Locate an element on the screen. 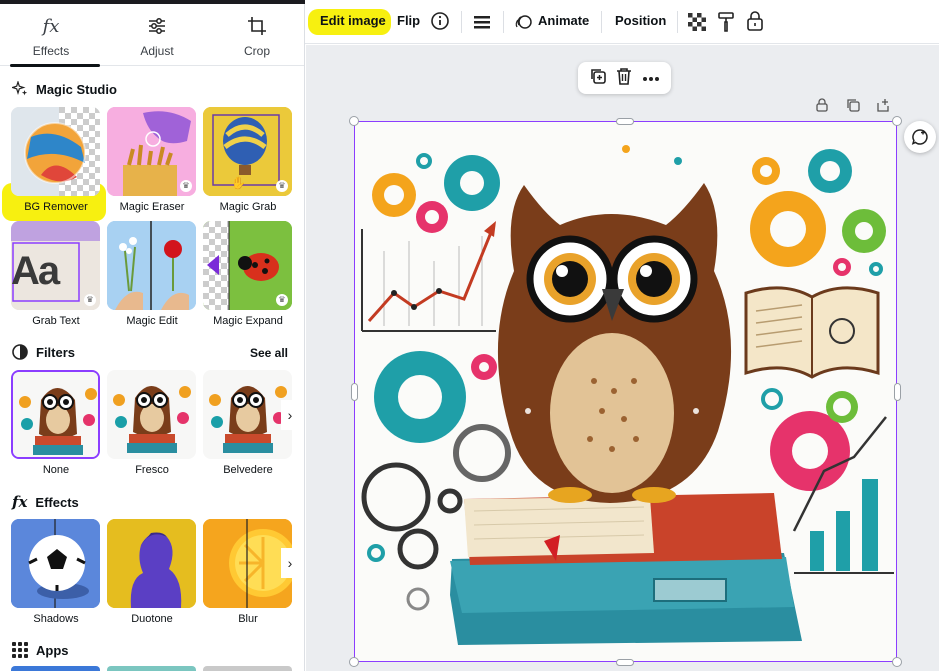 The height and width of the screenshot is (671, 939). filter-belvedere-thumb is located at coordinates (247, 414).